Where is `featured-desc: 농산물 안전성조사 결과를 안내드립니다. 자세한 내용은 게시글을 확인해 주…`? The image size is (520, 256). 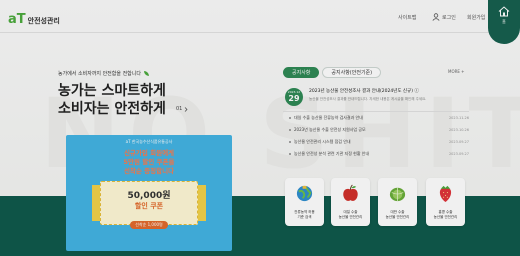
featured-desc: 농산물 안전성조사 결과를 안내드립니다. 자세한 내용은 게시글을 확인해 주… is located at coordinates (368, 99).